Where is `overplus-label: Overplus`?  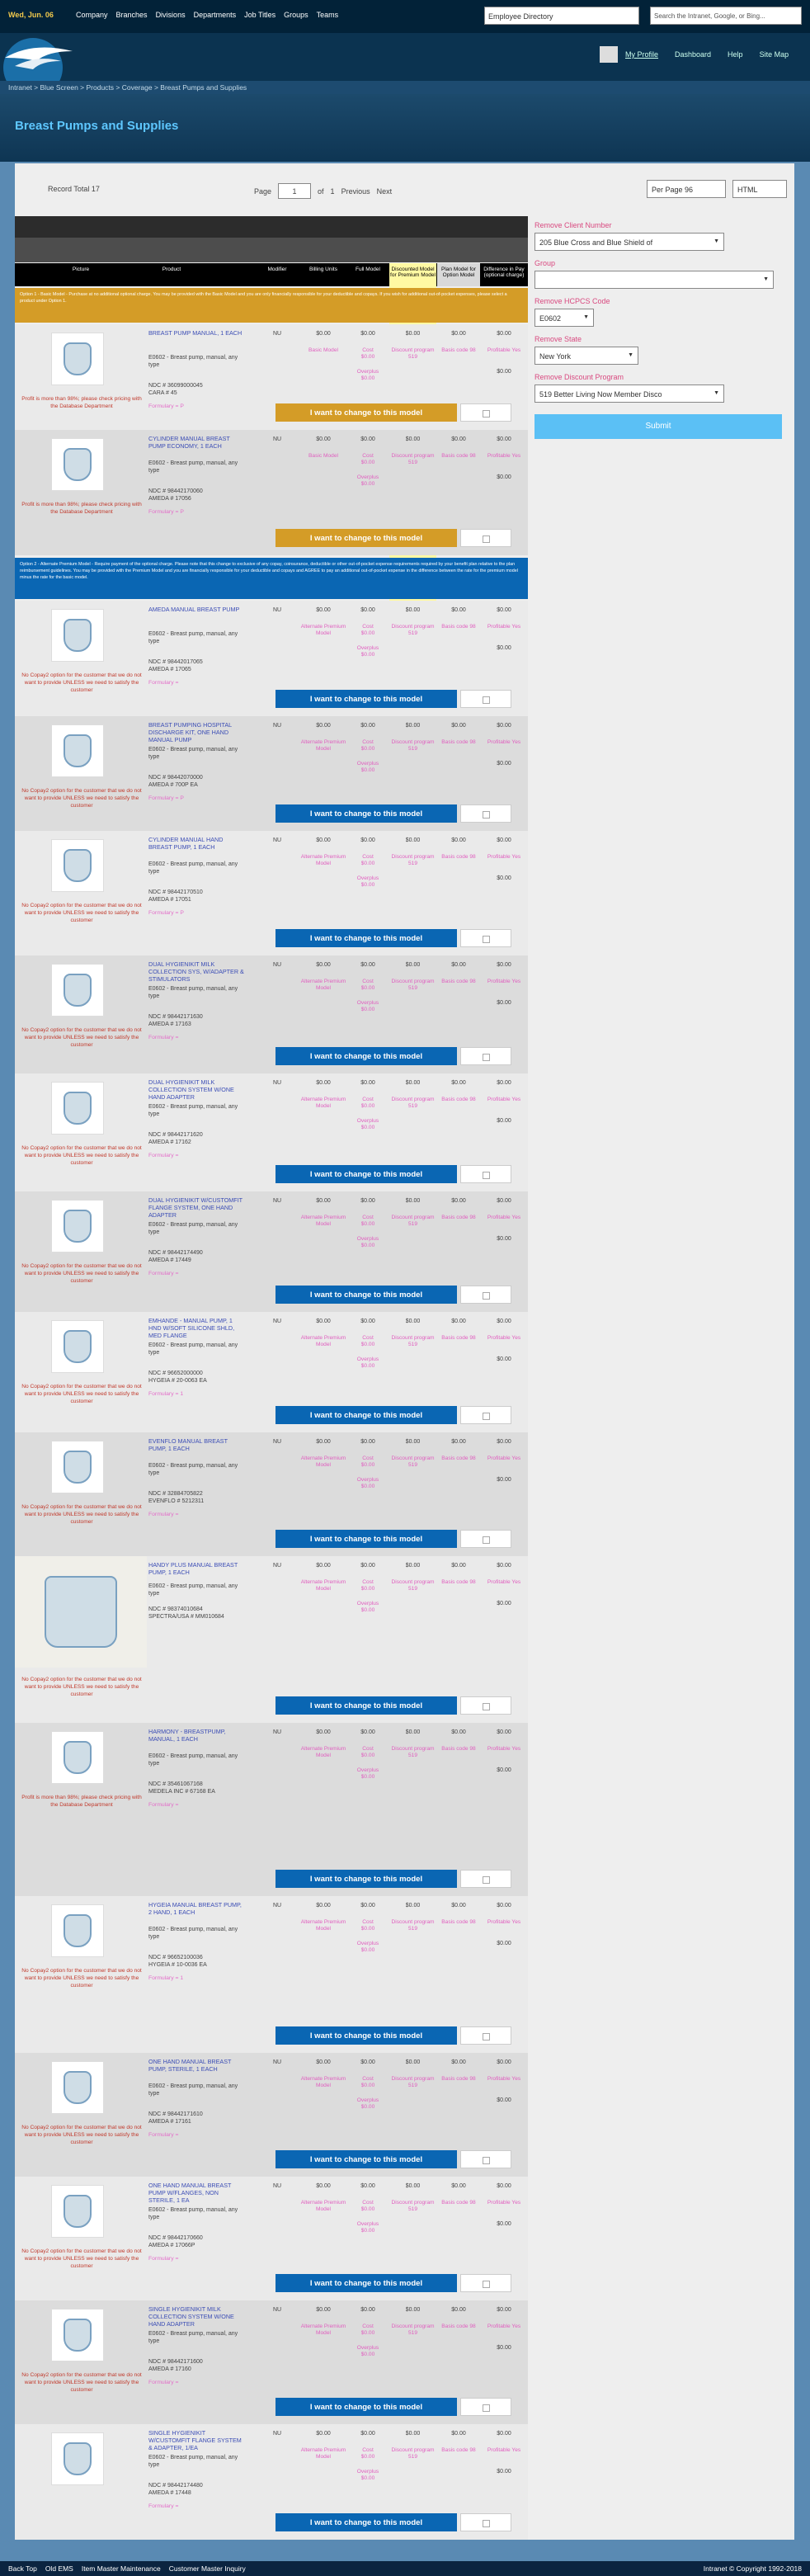 overplus-label: Overplus is located at coordinates (367, 2472).